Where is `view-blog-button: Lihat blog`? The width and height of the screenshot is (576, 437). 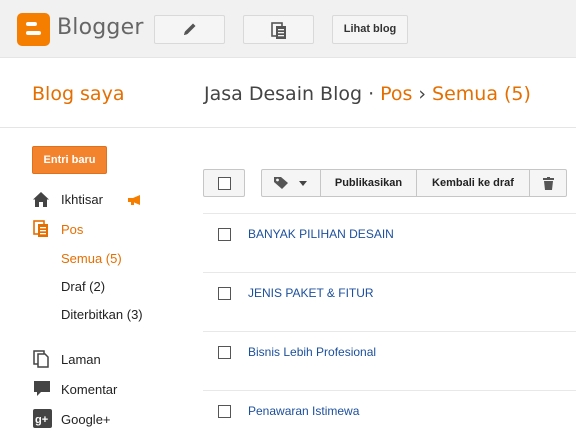
view-blog-button: Lihat blog is located at coordinates (370, 29).